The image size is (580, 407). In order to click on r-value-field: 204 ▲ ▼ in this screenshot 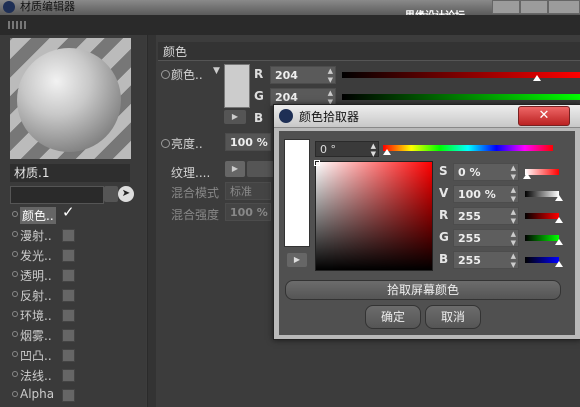, I will do `click(303, 75)`.